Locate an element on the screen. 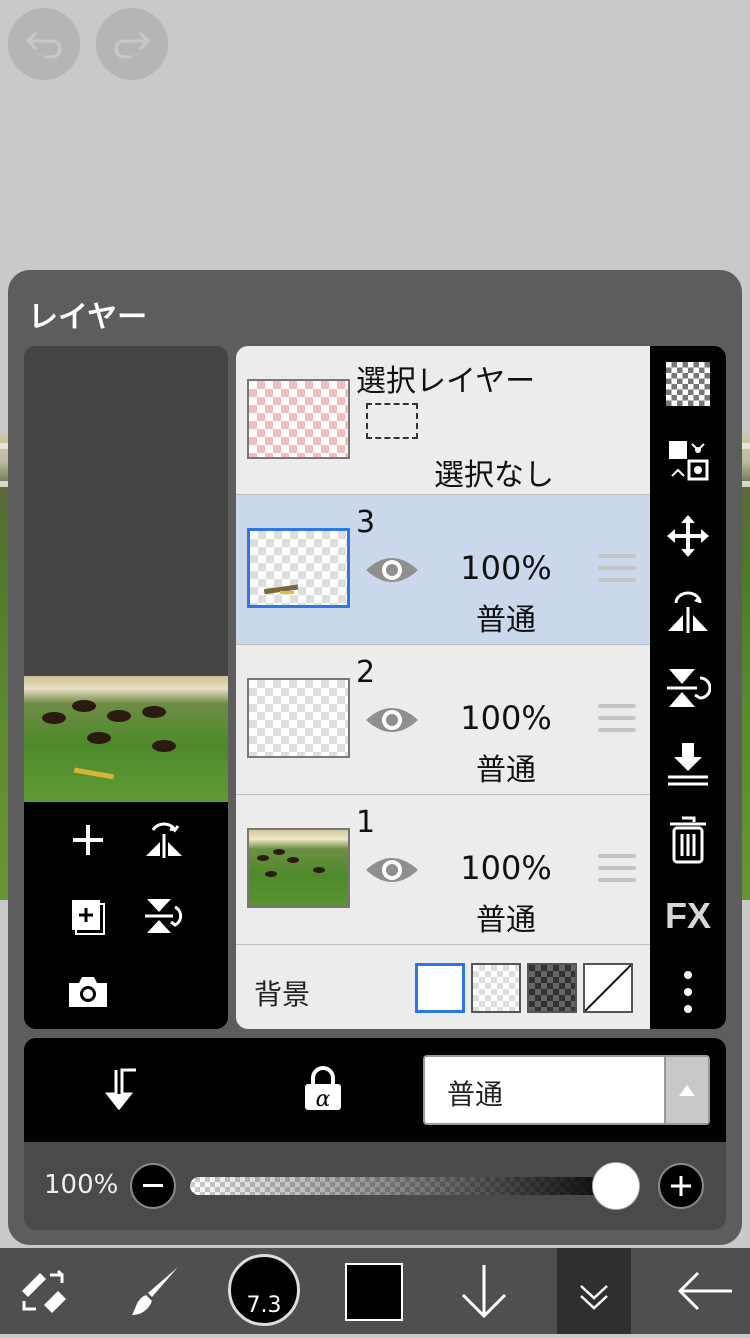 This screenshot has height=1338, width=750. minus-icon is located at coordinates (153, 1185).